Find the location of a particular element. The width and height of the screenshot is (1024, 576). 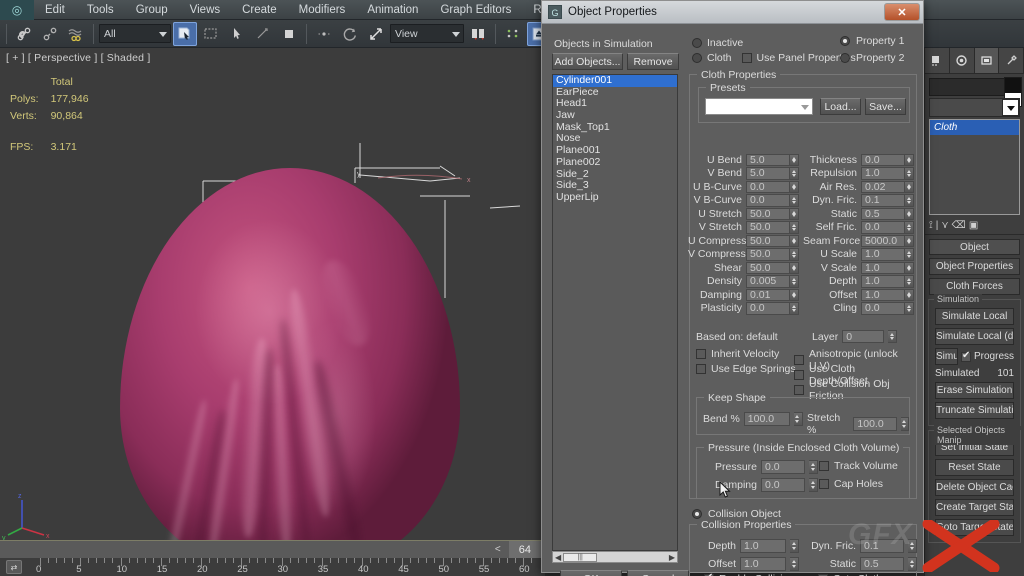

scroll-left-icon: ◀ is located at coordinates (558, 557).